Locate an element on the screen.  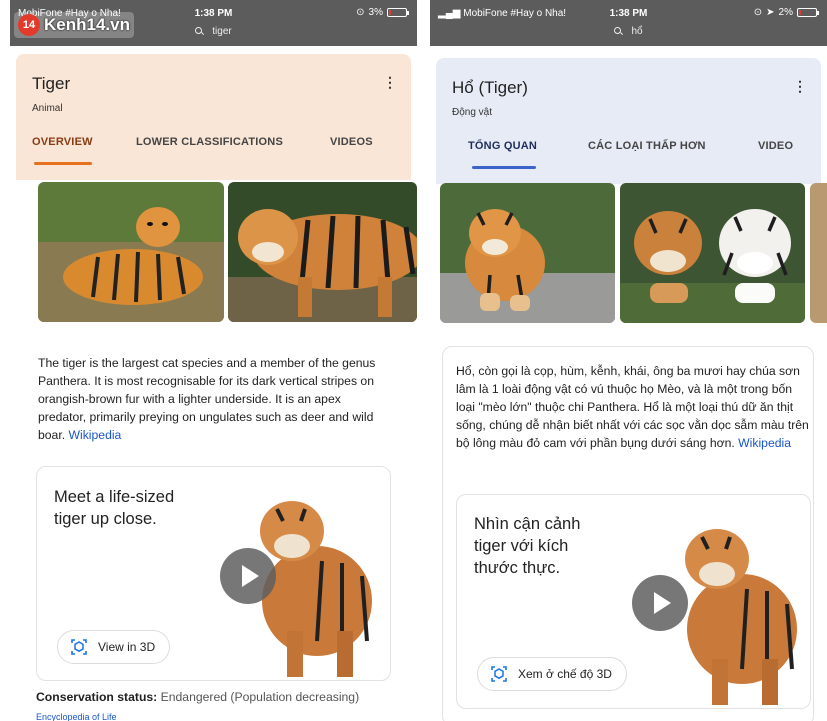
kenh14-logo: 14 is located at coordinates (29, 25).